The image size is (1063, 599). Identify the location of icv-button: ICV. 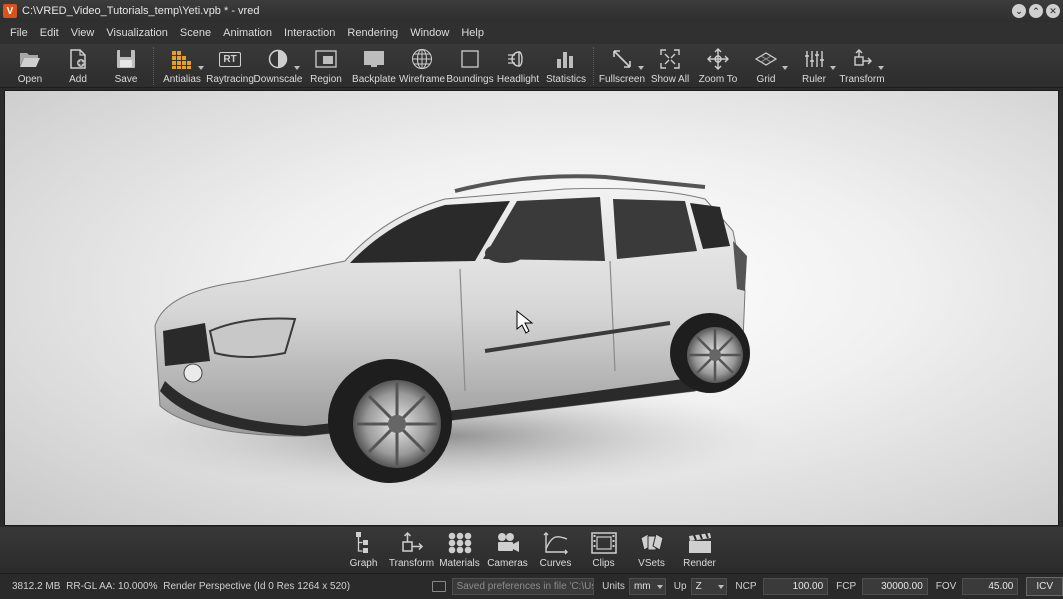
(1044, 586).